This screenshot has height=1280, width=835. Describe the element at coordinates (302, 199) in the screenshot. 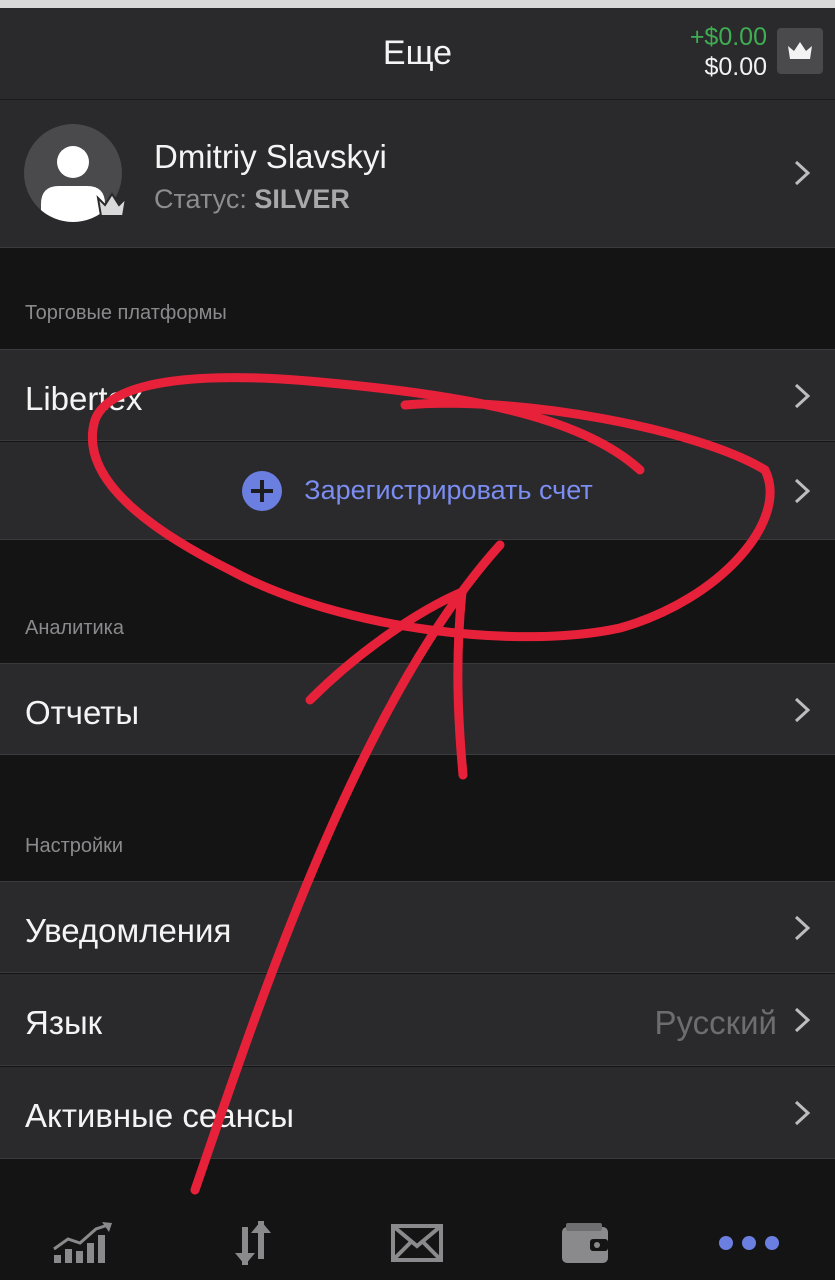

I see `status-value: SILVER` at that location.